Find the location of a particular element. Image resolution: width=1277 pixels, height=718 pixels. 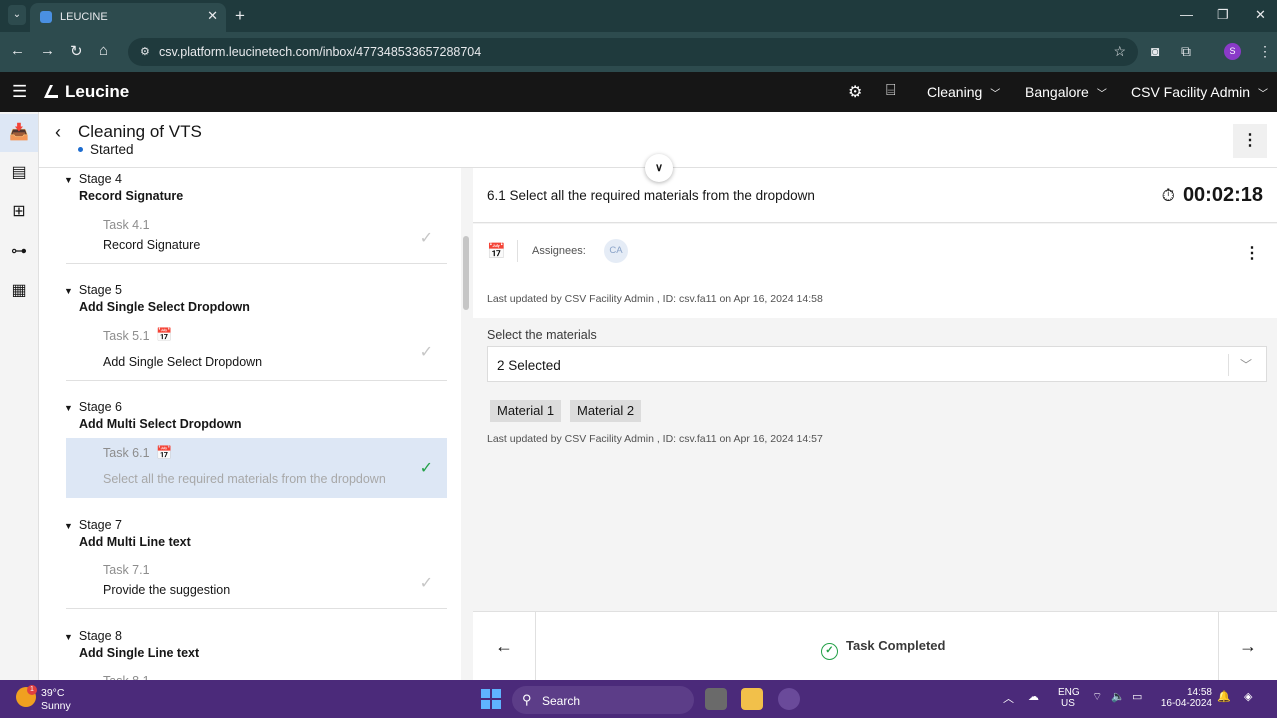

back-arrow-icon: ‹ is located at coordinates (58, 132).